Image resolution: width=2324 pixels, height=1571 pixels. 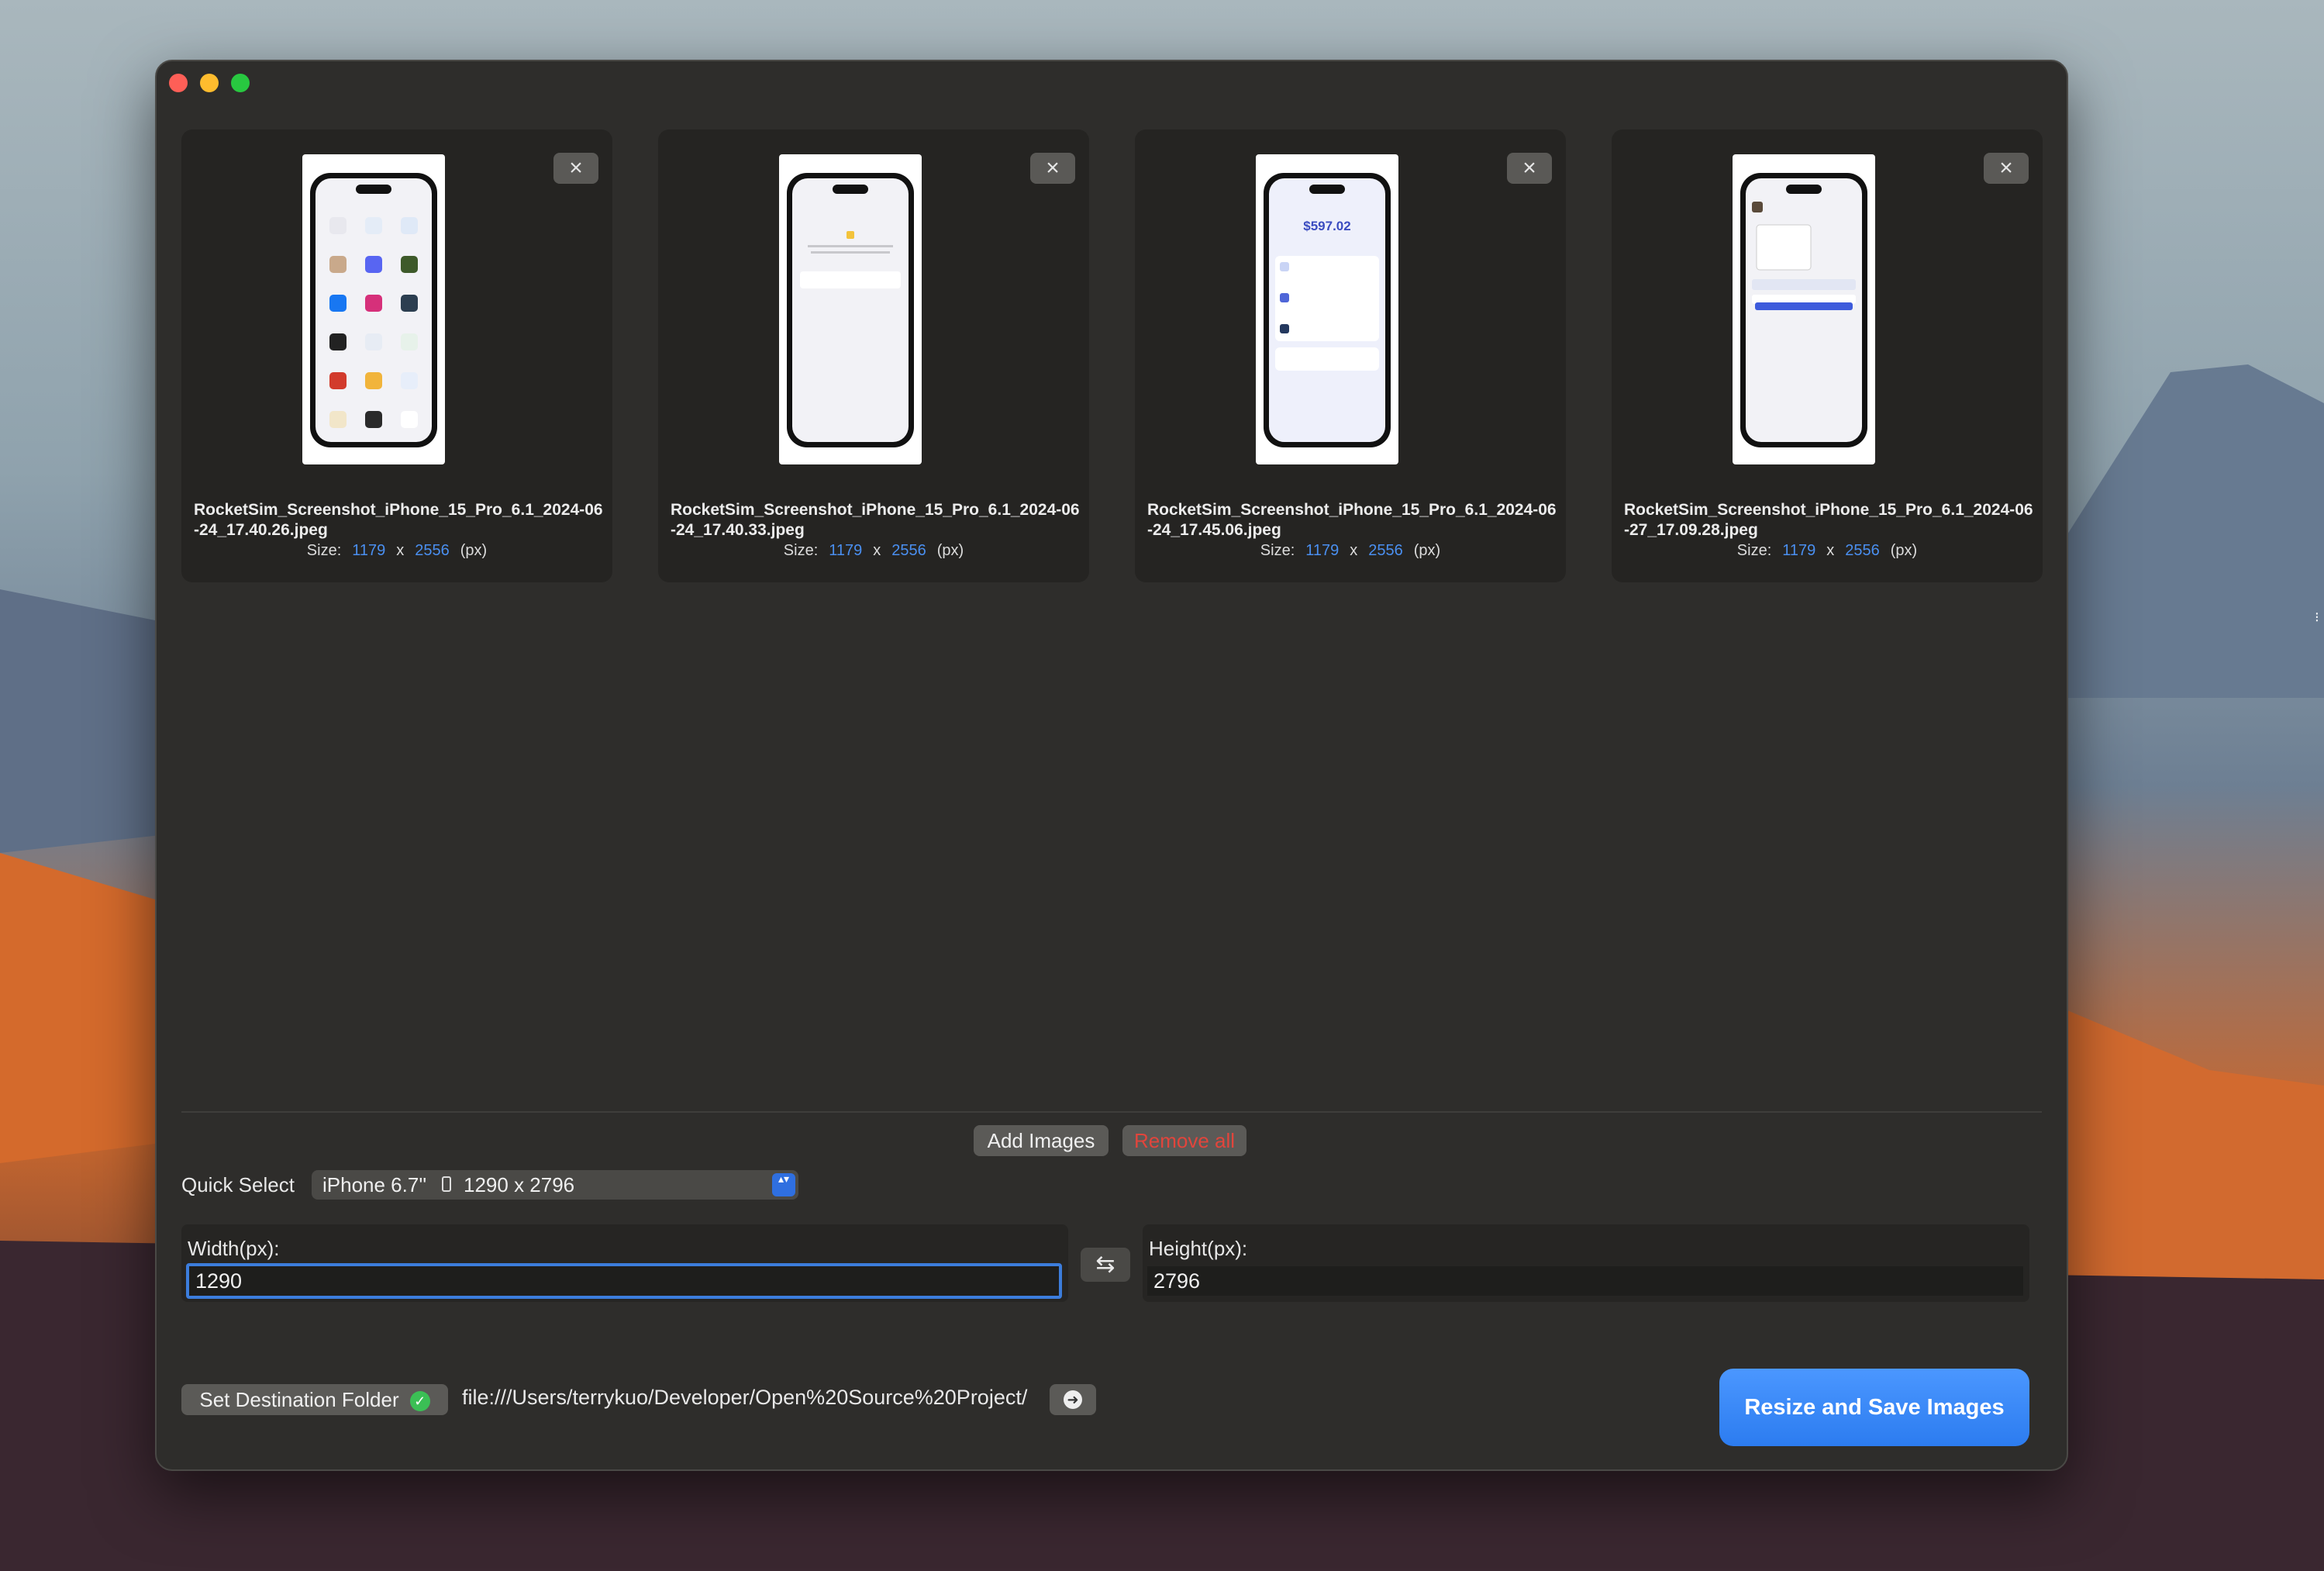 I want to click on edge-glyph: ⁝, so click(x=2317, y=617).